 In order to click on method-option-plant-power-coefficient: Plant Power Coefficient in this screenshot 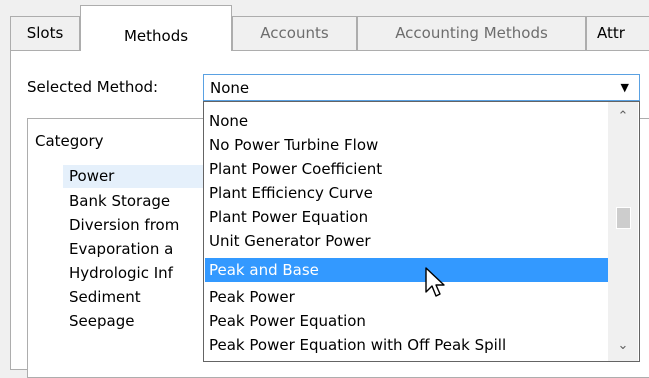, I will do `click(407, 169)`.